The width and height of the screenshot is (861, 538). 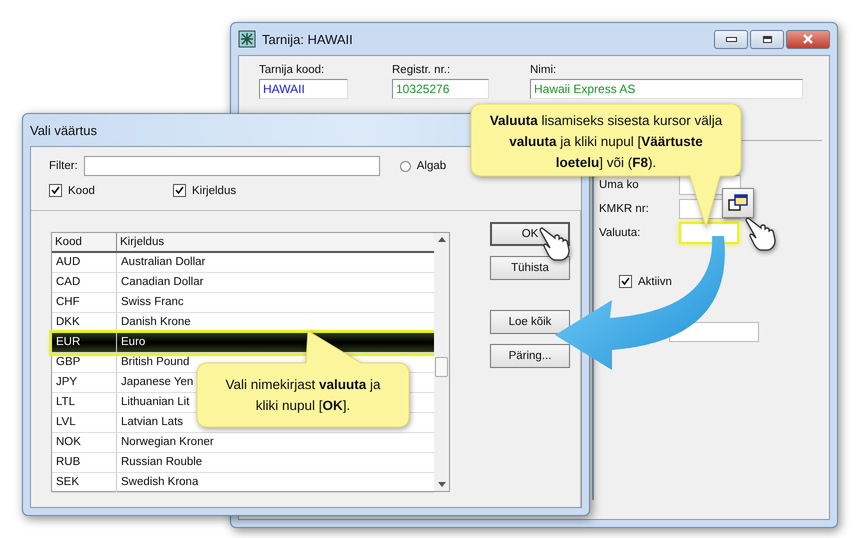 What do you see at coordinates (63, 166) in the screenshot?
I see `filter-label: Filter:` at bounding box center [63, 166].